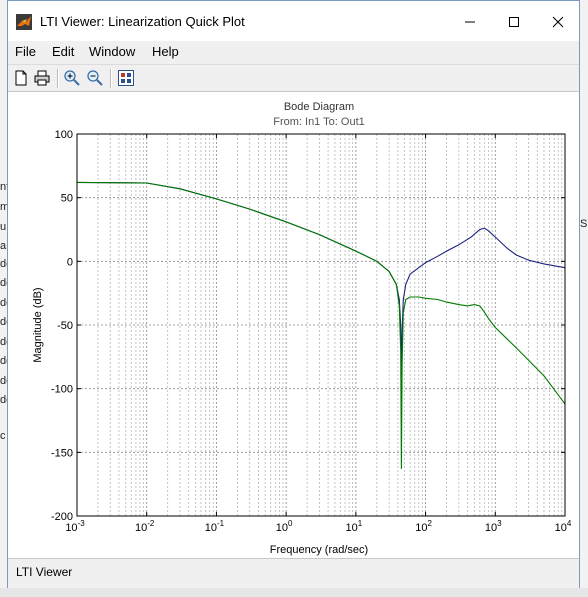 This screenshot has width=588, height=597. Describe the element at coordinates (3, 246) in the screenshot. I see `background-app-text: a` at that location.